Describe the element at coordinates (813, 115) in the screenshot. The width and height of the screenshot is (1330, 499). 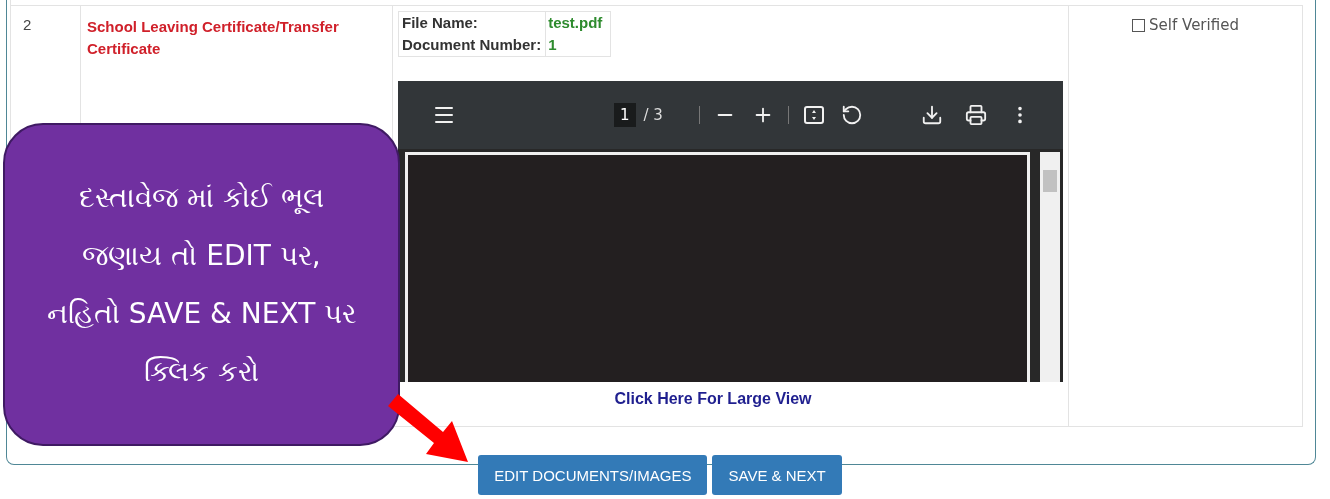
I see `fit-page-icon` at that location.